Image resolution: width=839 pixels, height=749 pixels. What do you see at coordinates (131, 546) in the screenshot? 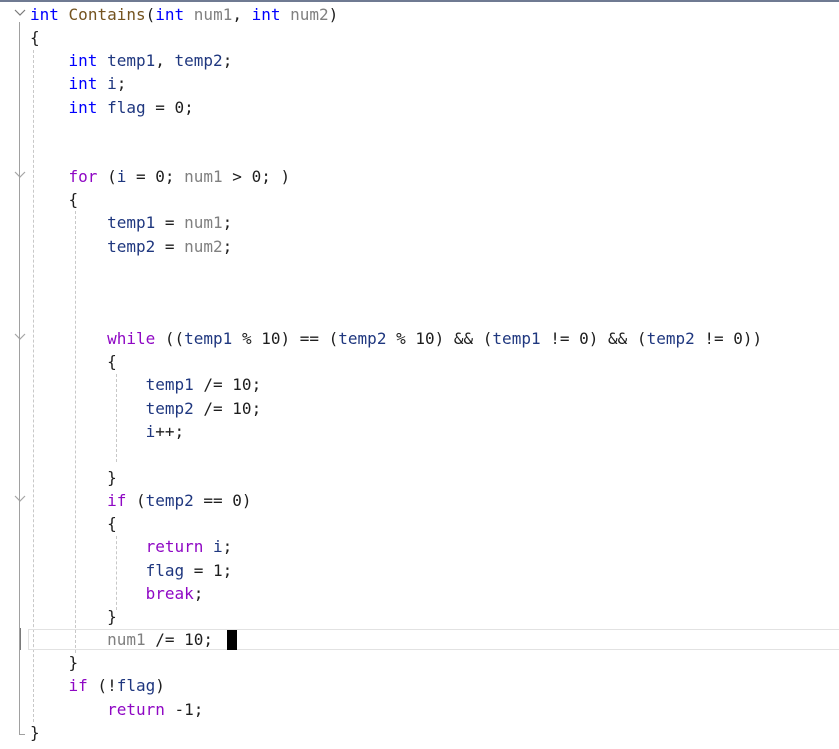
I see `code-line: return i;` at bounding box center [131, 546].